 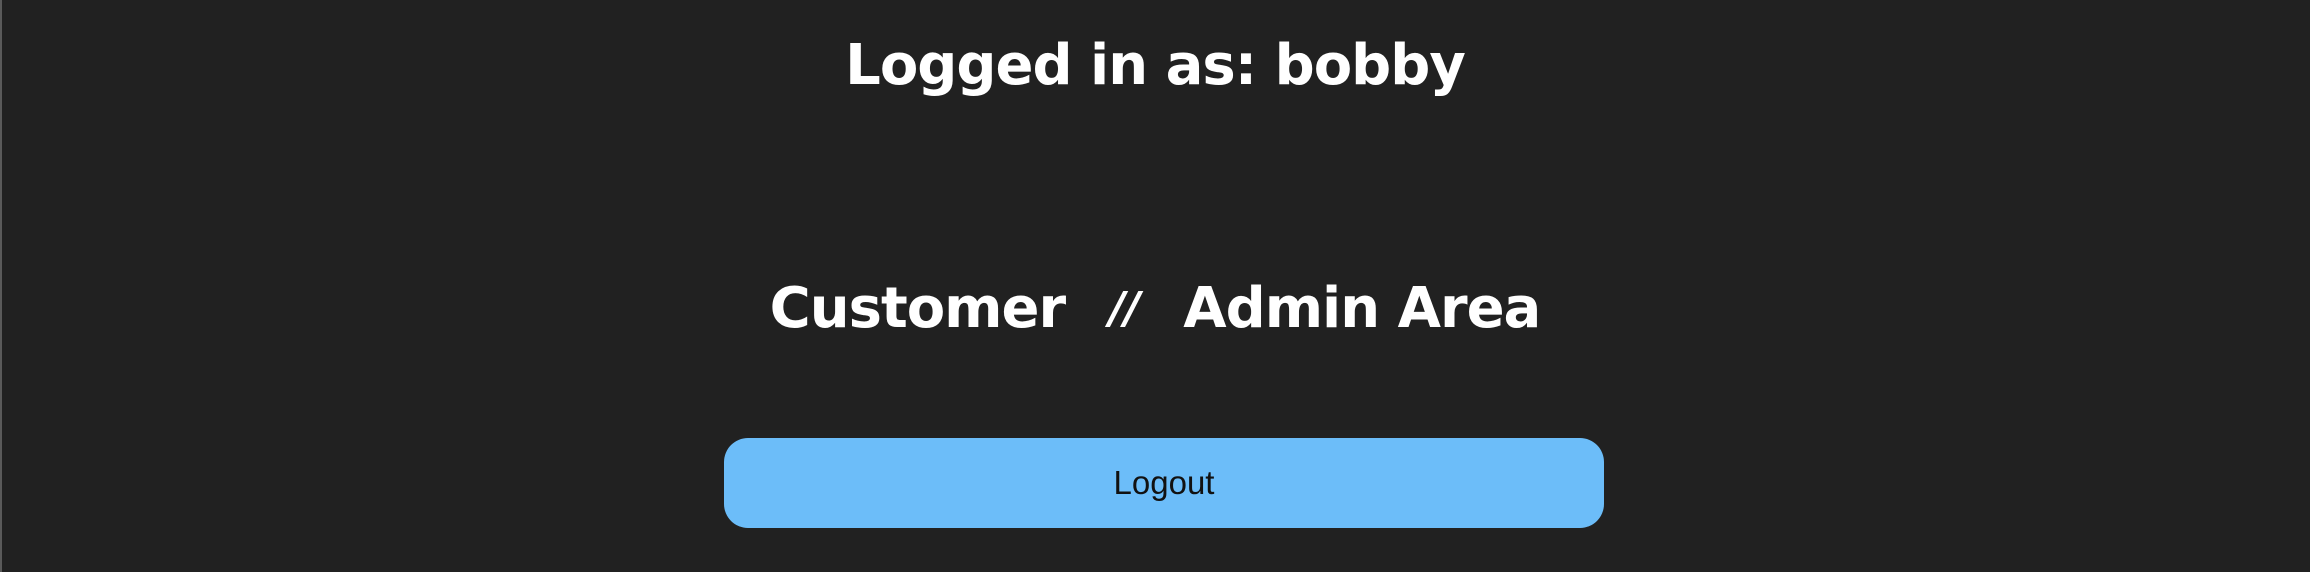 I want to click on logged-in-status: Logged in as: bobby, so click(x=1155, y=65).